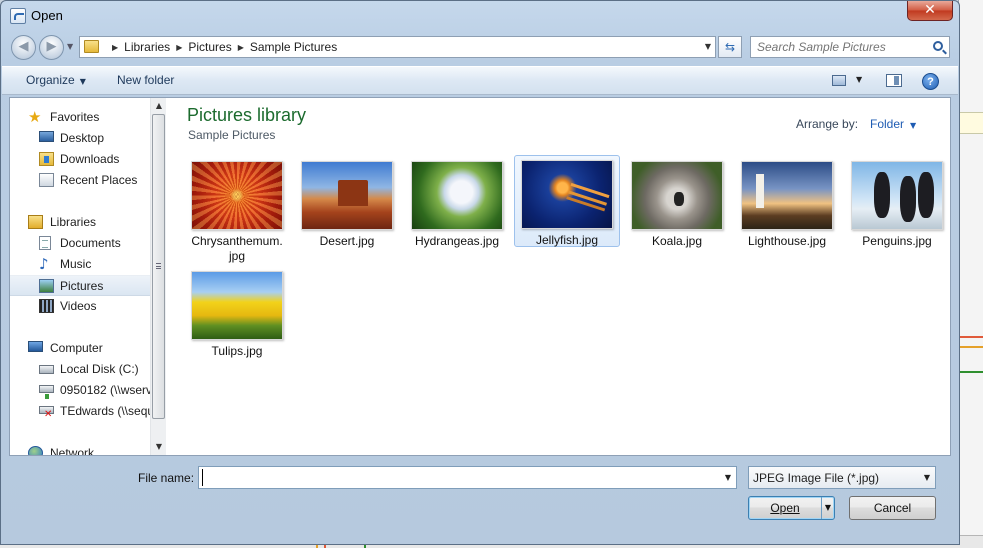  What do you see at coordinates (859, 79) in the screenshot?
I see `view-options-dropdown-icon: ▼` at bounding box center [859, 79].